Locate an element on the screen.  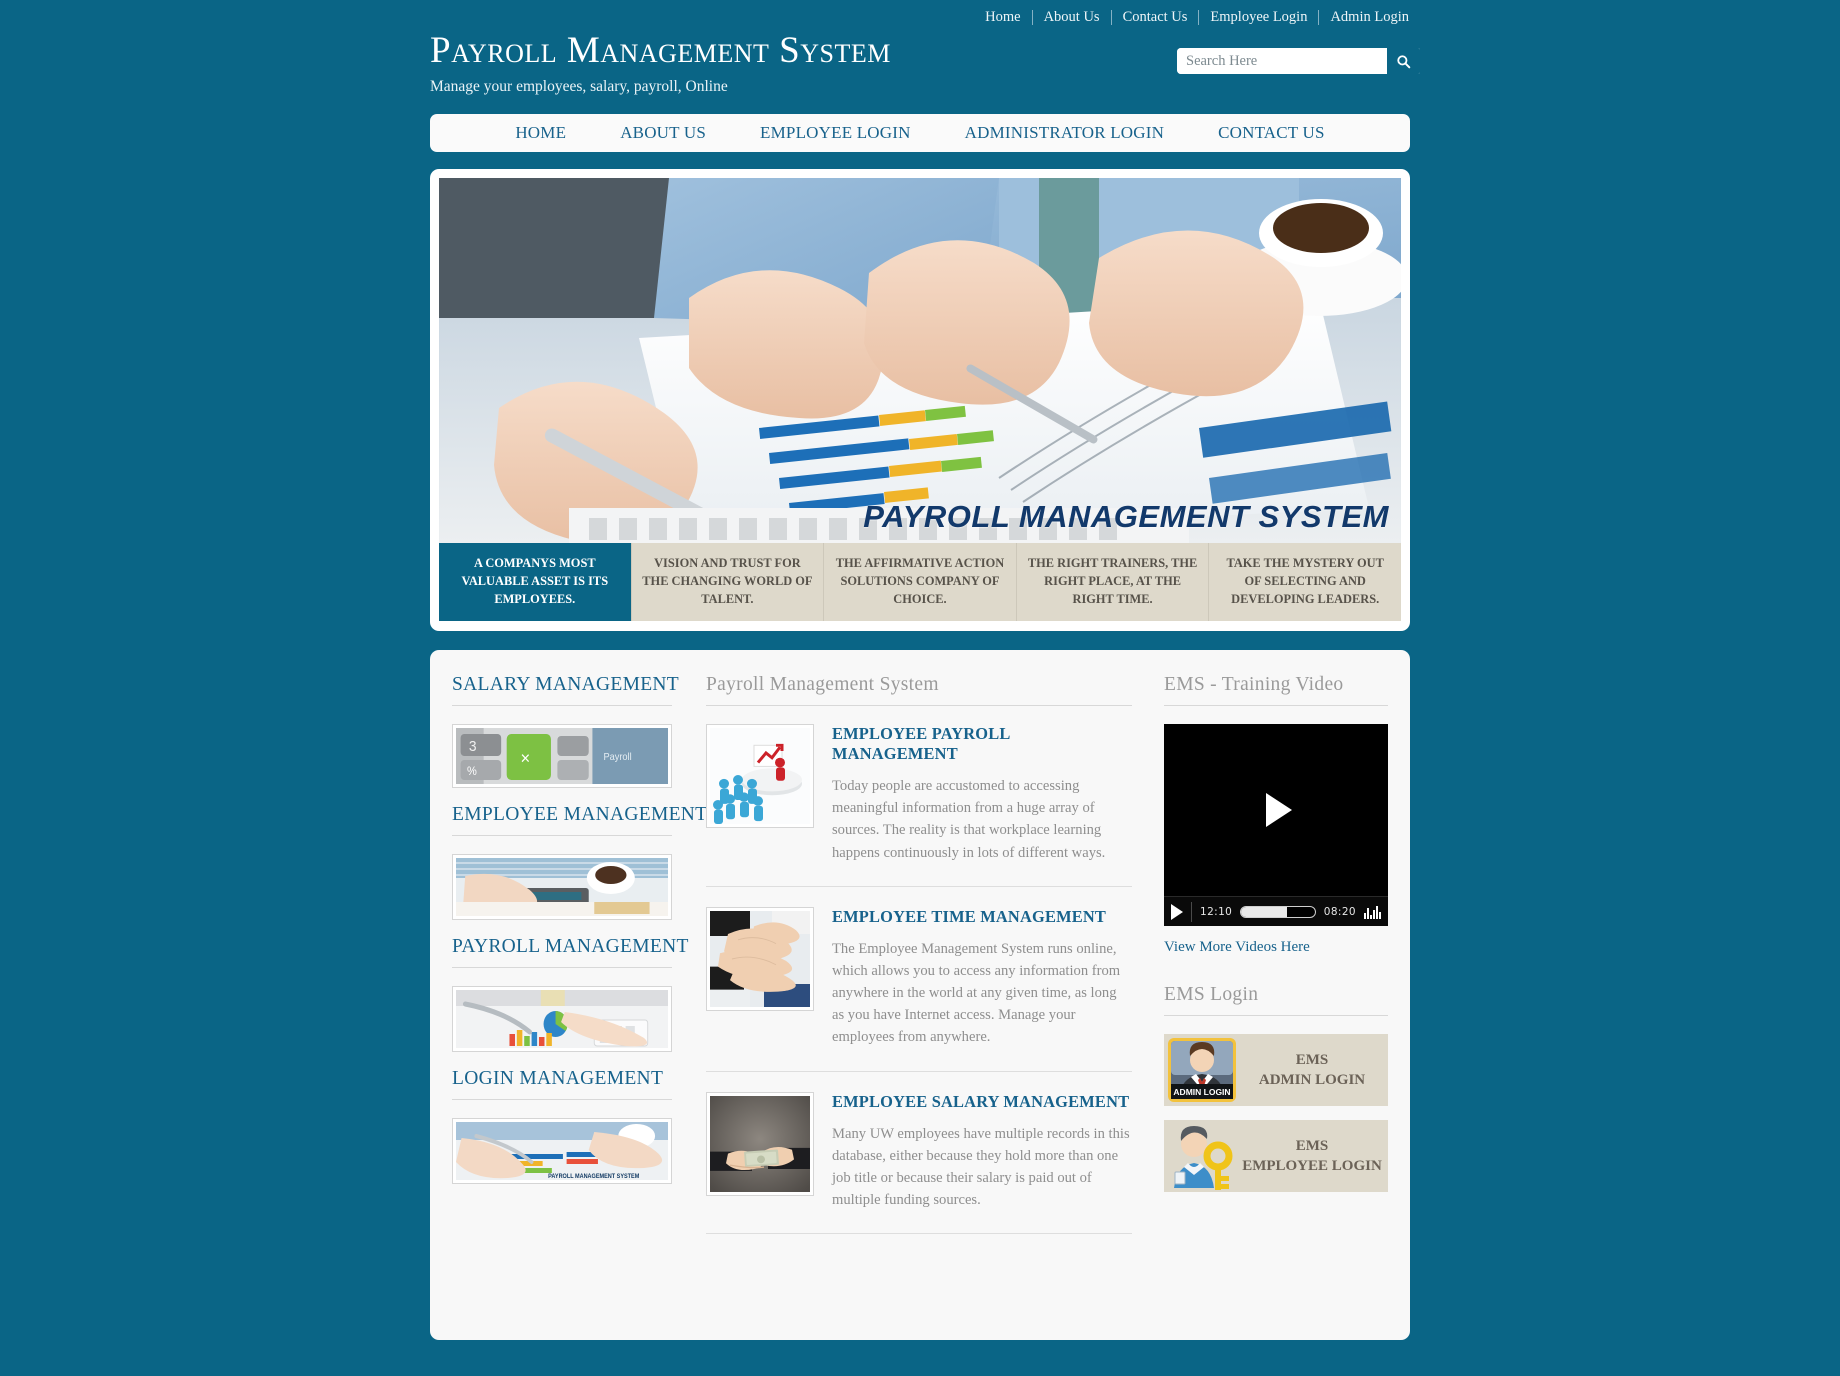
login-section-title: EMS Login is located at coordinates (1276, 1000).